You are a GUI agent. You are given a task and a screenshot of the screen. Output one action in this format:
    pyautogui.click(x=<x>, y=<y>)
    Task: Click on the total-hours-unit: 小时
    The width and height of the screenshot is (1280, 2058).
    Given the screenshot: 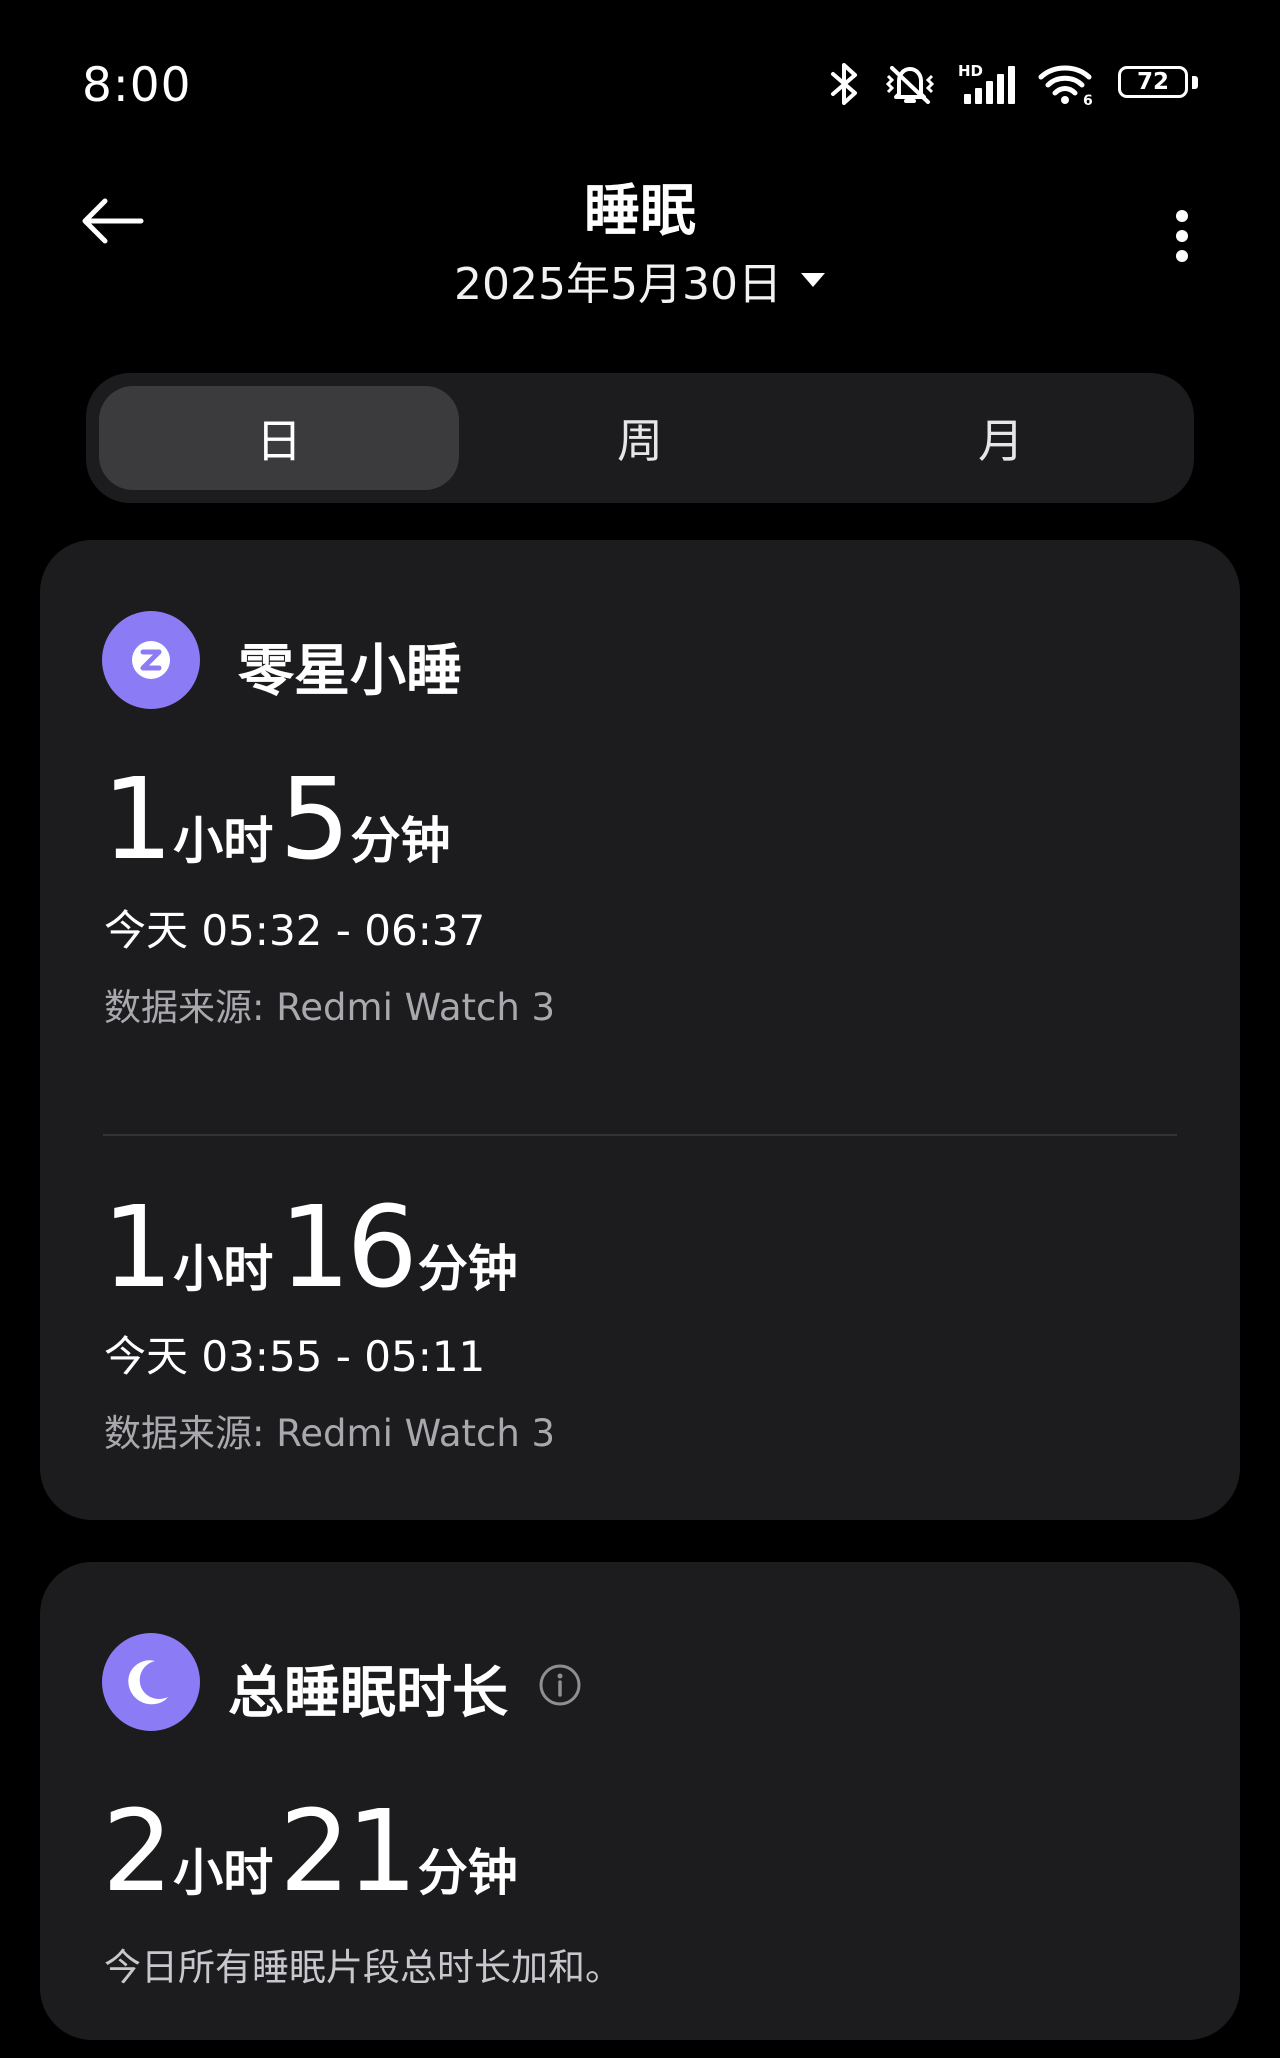 What is the action you would take?
    pyautogui.click(x=223, y=1873)
    